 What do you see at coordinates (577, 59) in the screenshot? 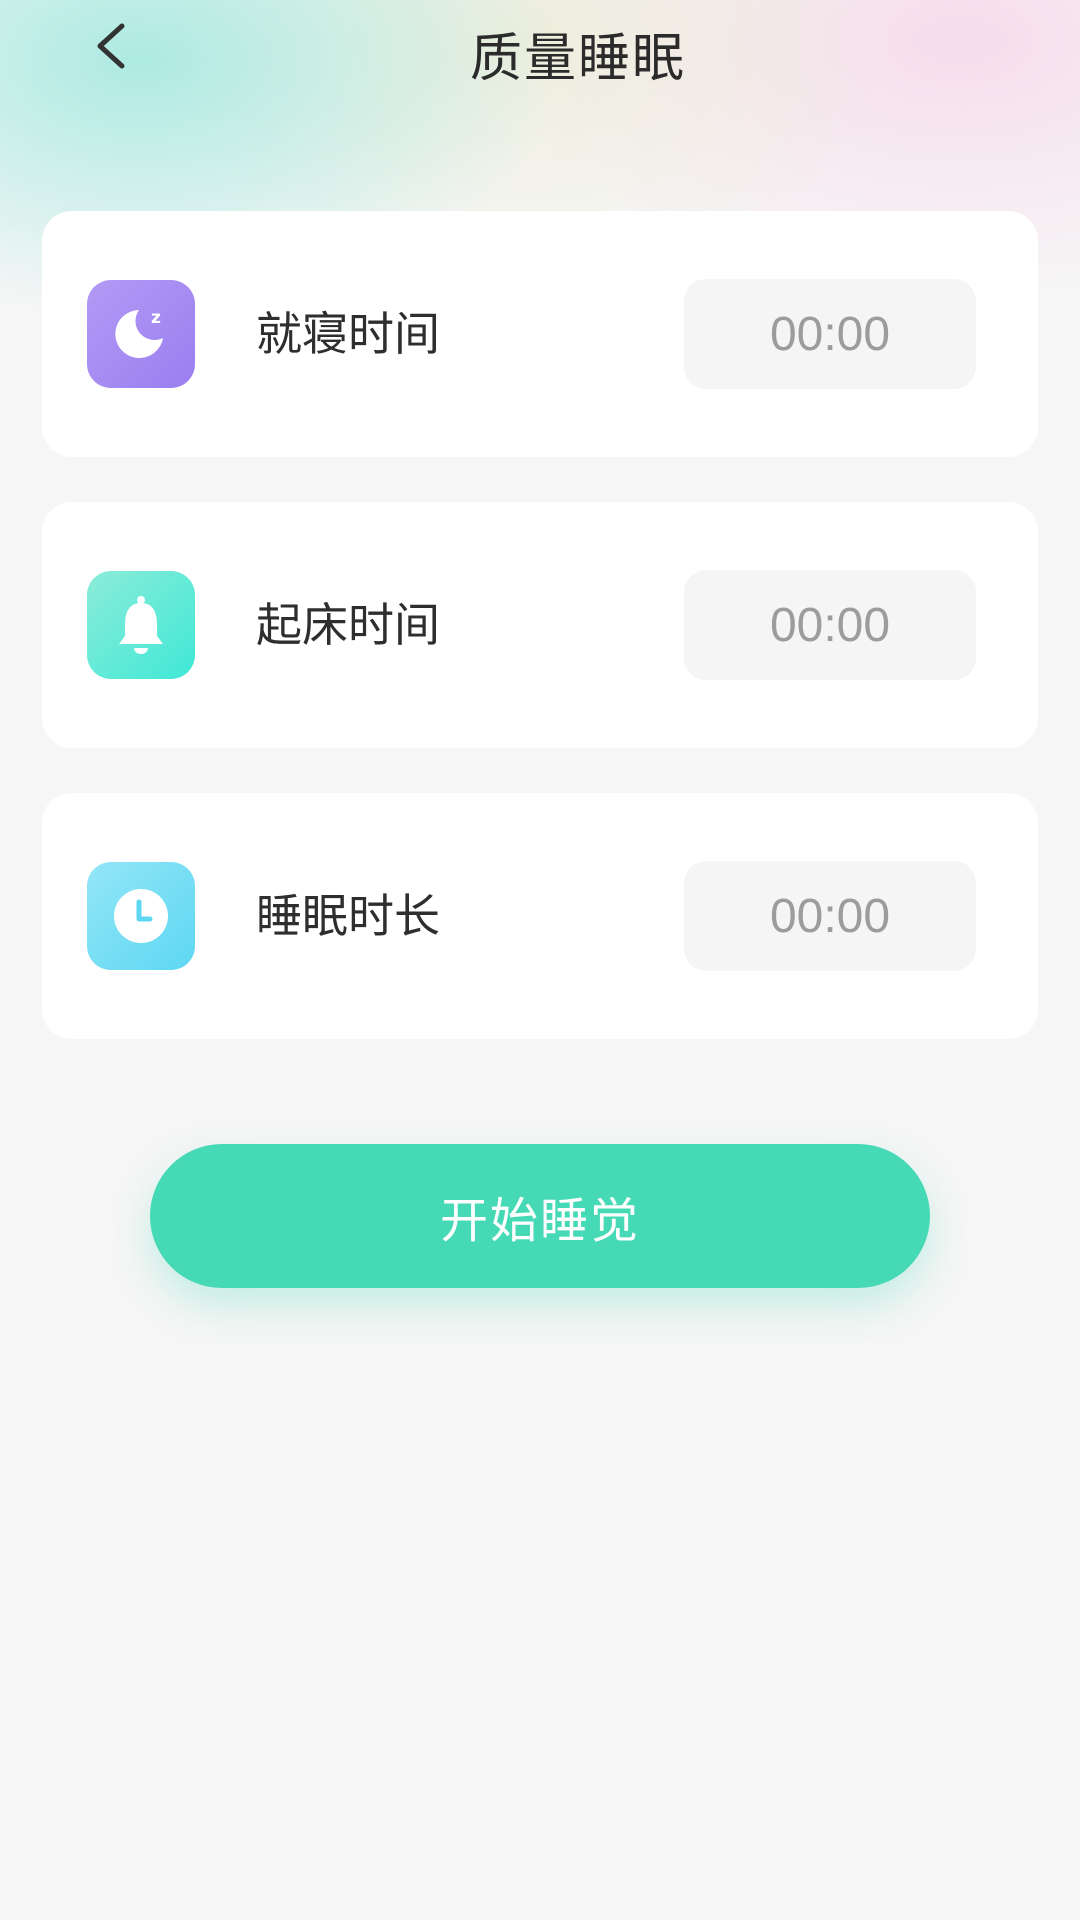
I see `page-title: 质量睡眠` at bounding box center [577, 59].